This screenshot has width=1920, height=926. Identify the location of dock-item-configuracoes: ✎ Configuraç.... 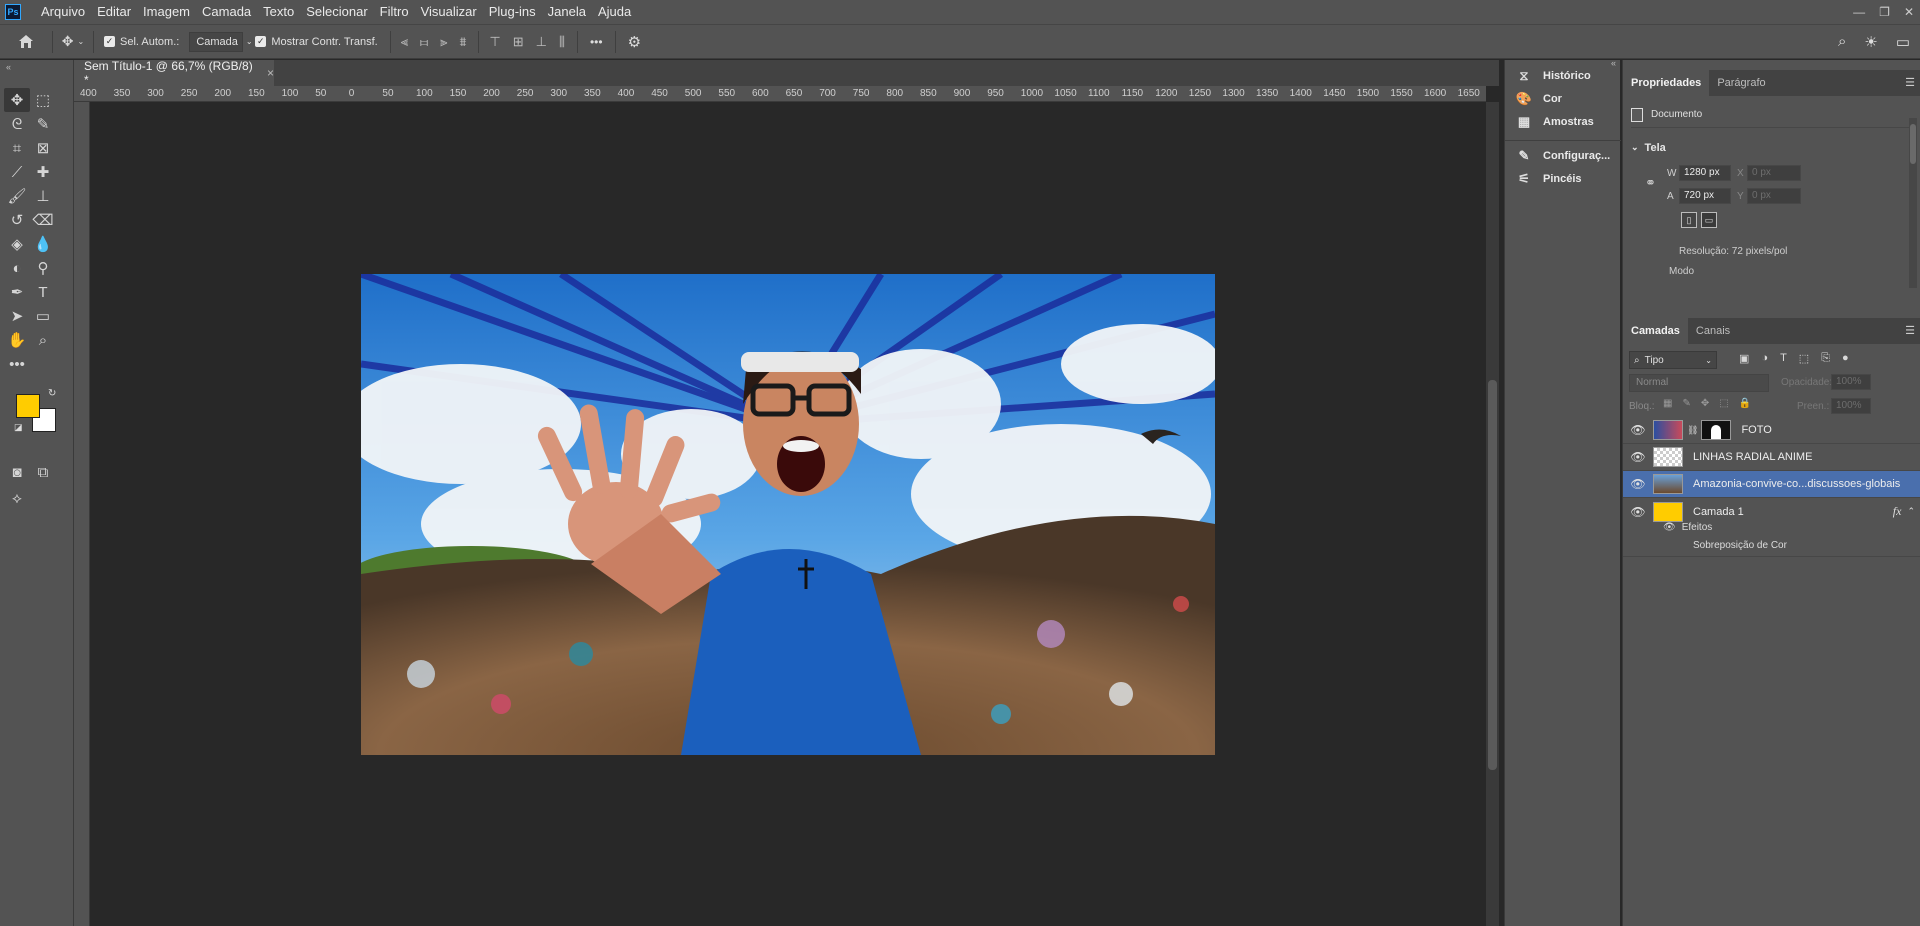
(1563, 156).